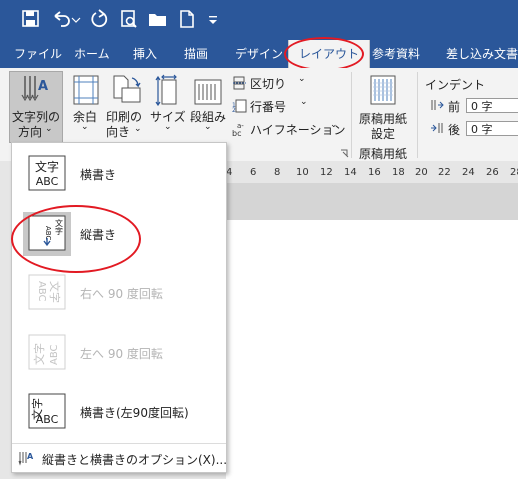  Describe the element at coordinates (437, 128) in the screenshot. I see `indent-after-icon` at that location.